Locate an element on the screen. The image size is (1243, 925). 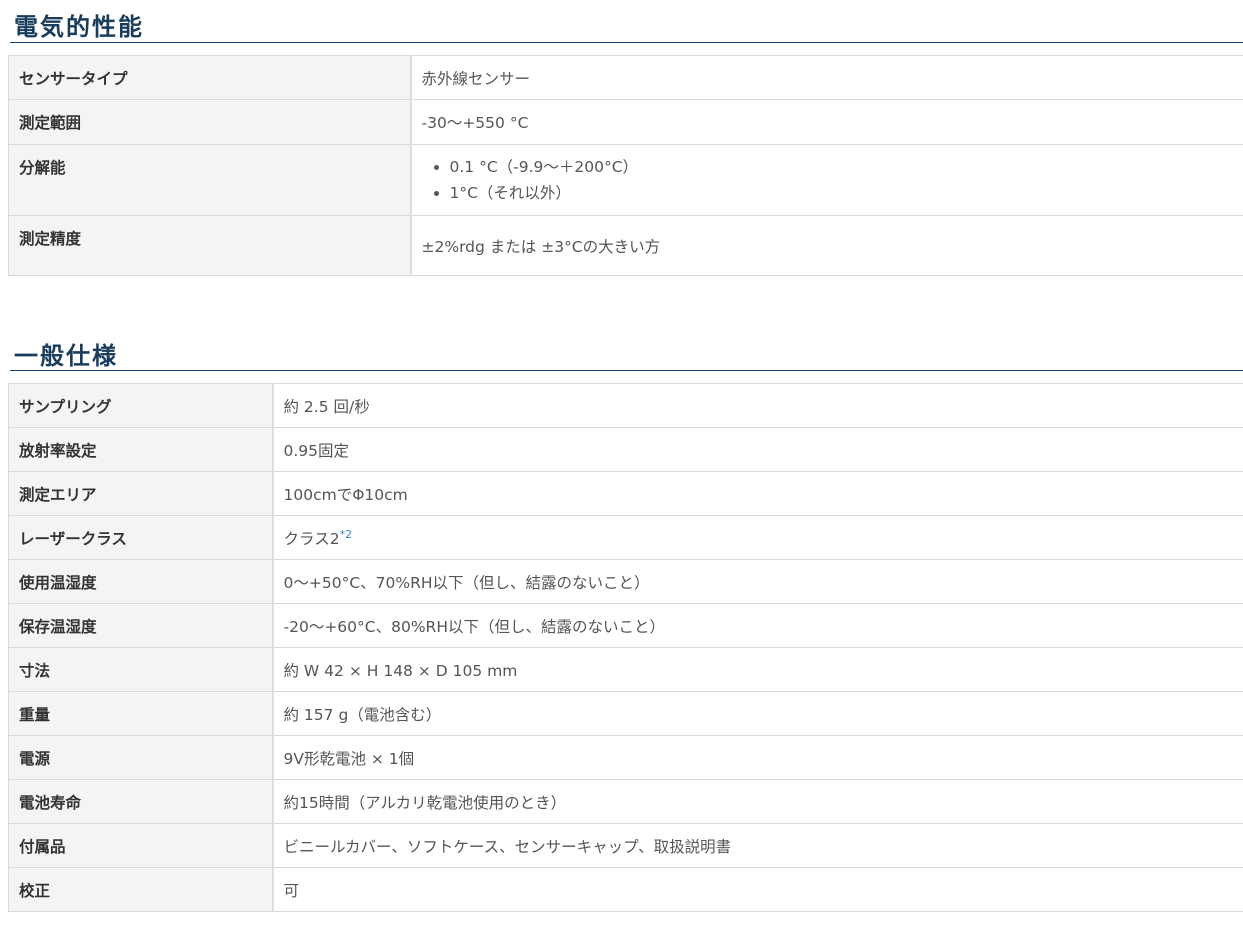
list-item: 1°C（それ以外） is located at coordinates (842, 193).